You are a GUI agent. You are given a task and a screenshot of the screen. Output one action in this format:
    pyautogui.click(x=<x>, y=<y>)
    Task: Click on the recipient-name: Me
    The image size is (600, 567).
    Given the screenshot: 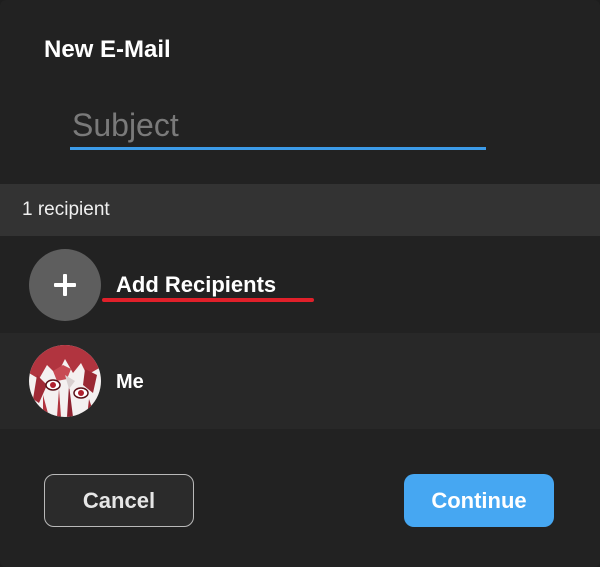 What is the action you would take?
    pyautogui.click(x=130, y=382)
    